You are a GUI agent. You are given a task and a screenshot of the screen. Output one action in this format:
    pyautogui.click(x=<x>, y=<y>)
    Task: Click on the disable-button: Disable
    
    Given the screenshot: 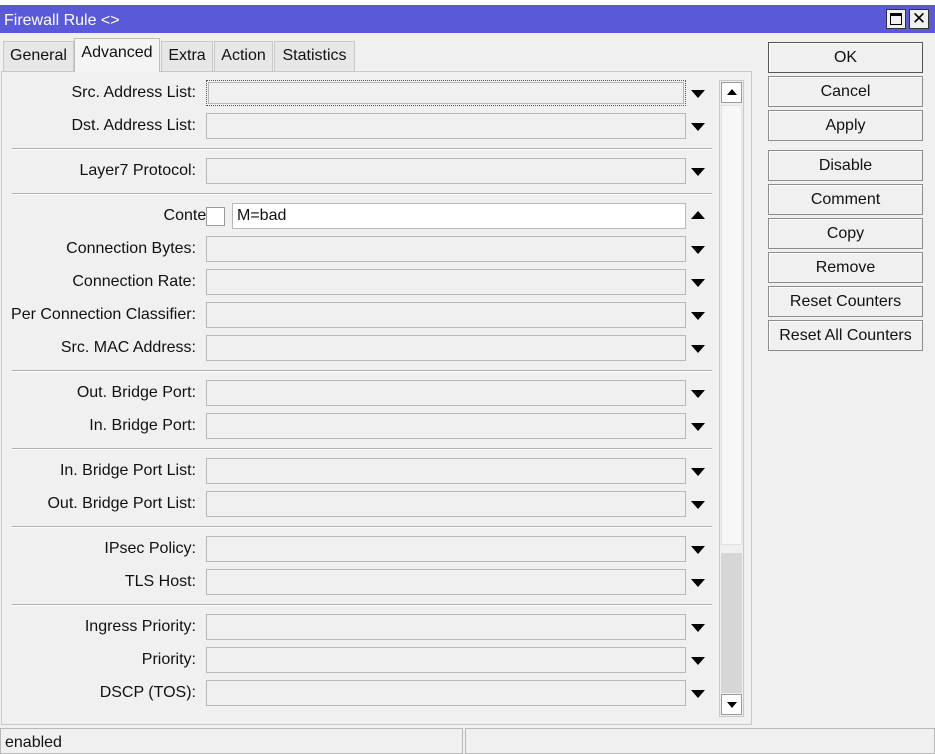 What is the action you would take?
    pyautogui.click(x=845, y=165)
    